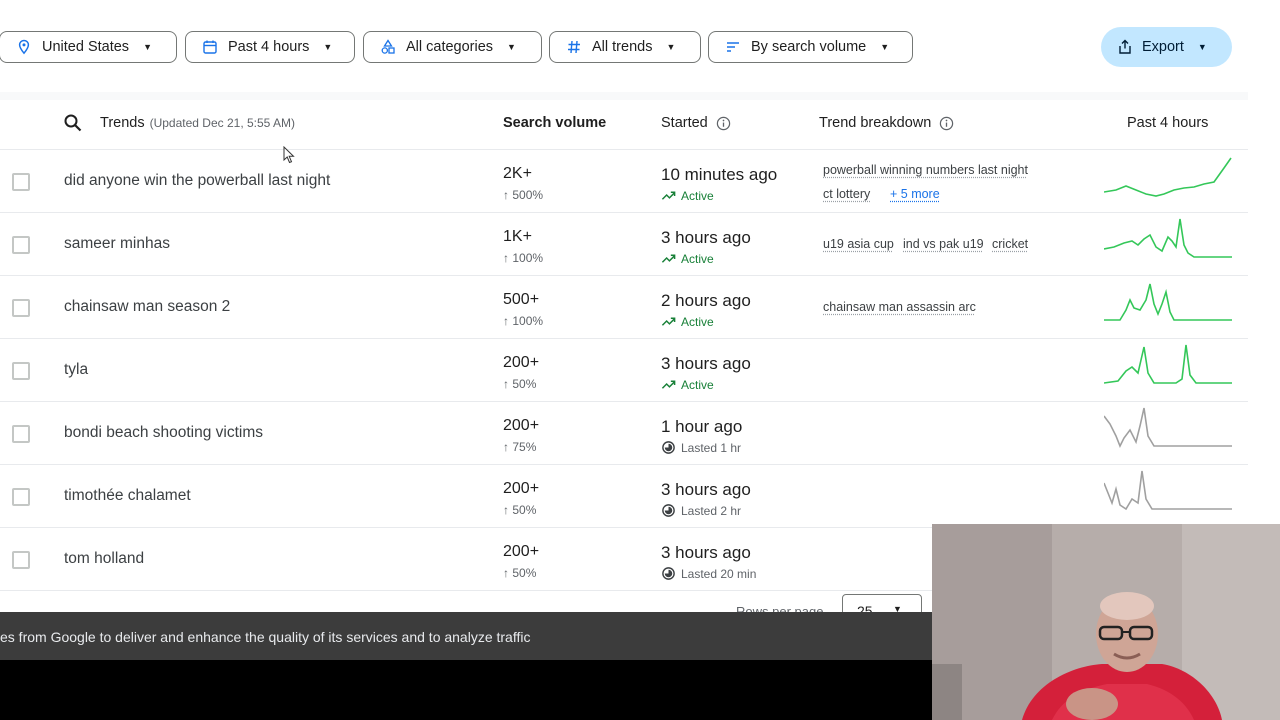 Image resolution: width=1280 pixels, height=720 pixels. I want to click on webcam-person-image, so click(1106, 622).